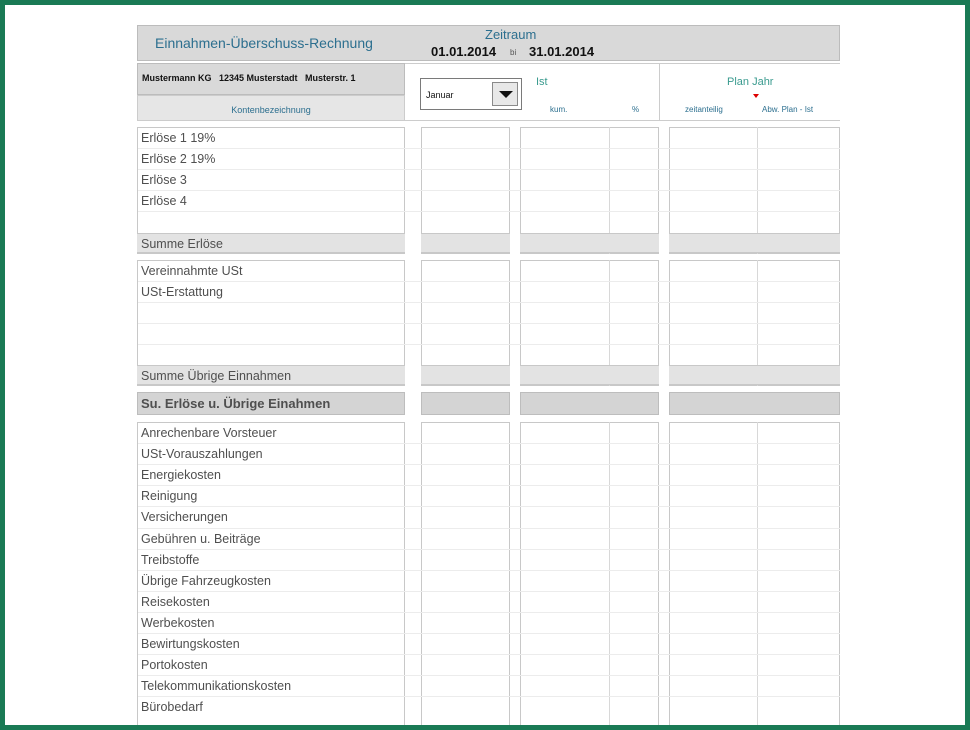  I want to click on account-header: Kontenbezeichnung, so click(271, 108).